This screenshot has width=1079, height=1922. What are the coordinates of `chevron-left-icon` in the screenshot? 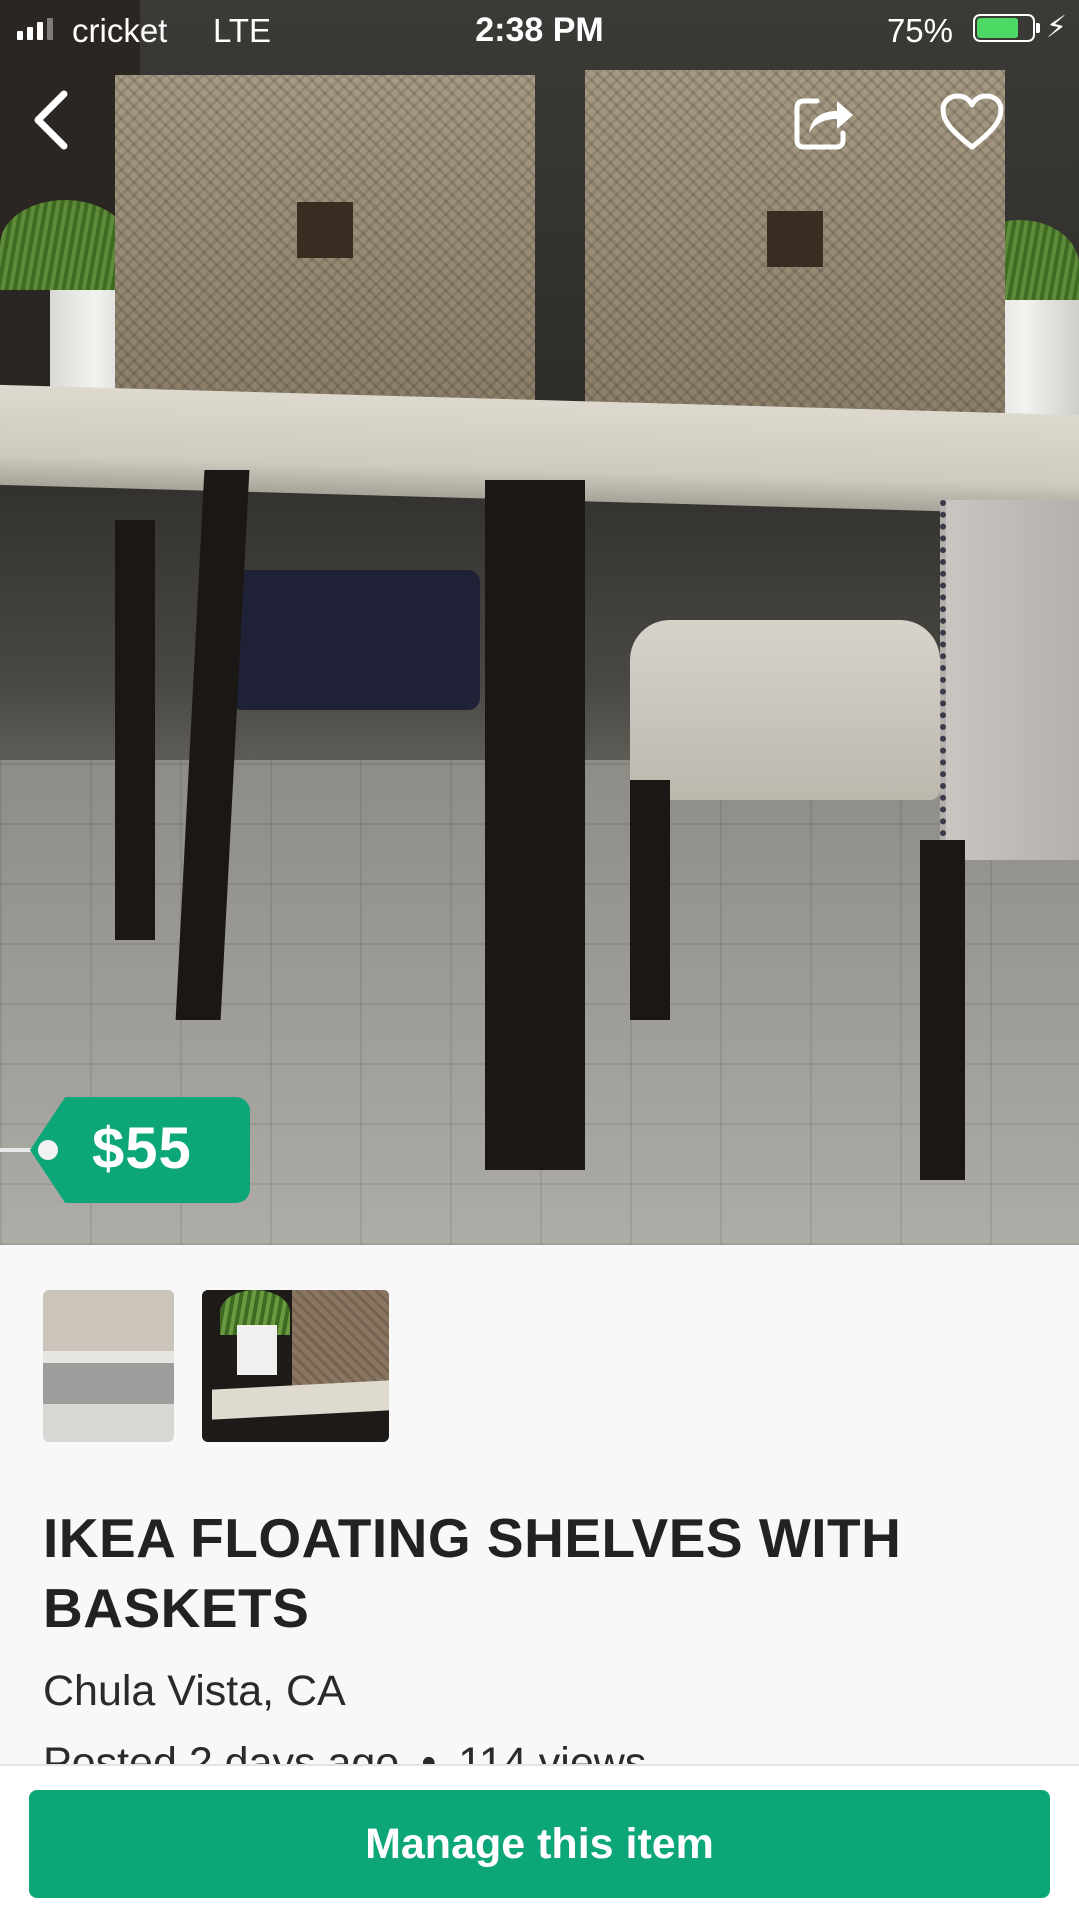 It's located at (51, 120).